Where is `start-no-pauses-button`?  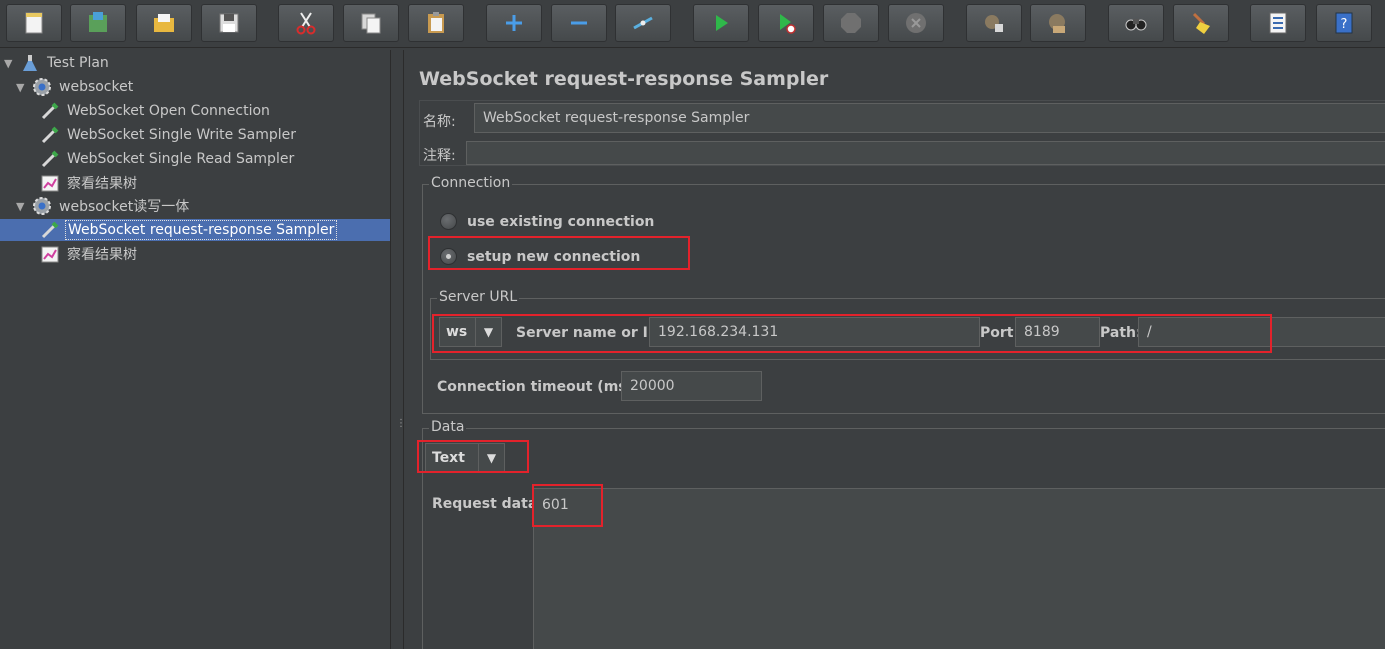
start-no-pauses-button is located at coordinates (786, 23).